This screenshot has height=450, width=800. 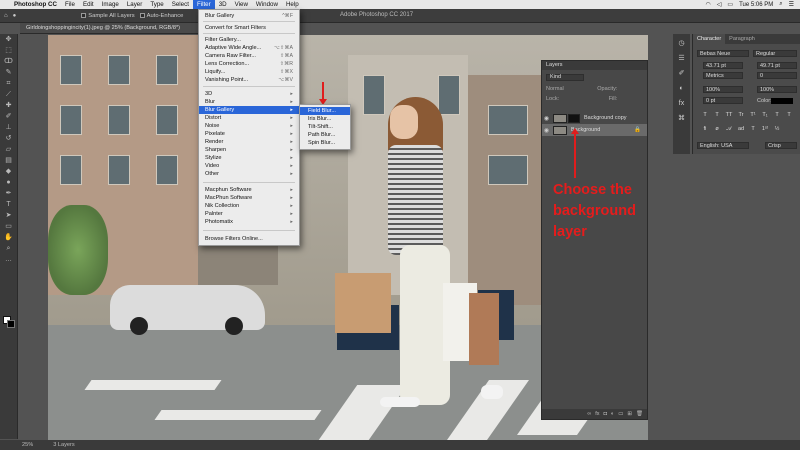 I want to click on background-color-swatch, so click(x=11, y=324).